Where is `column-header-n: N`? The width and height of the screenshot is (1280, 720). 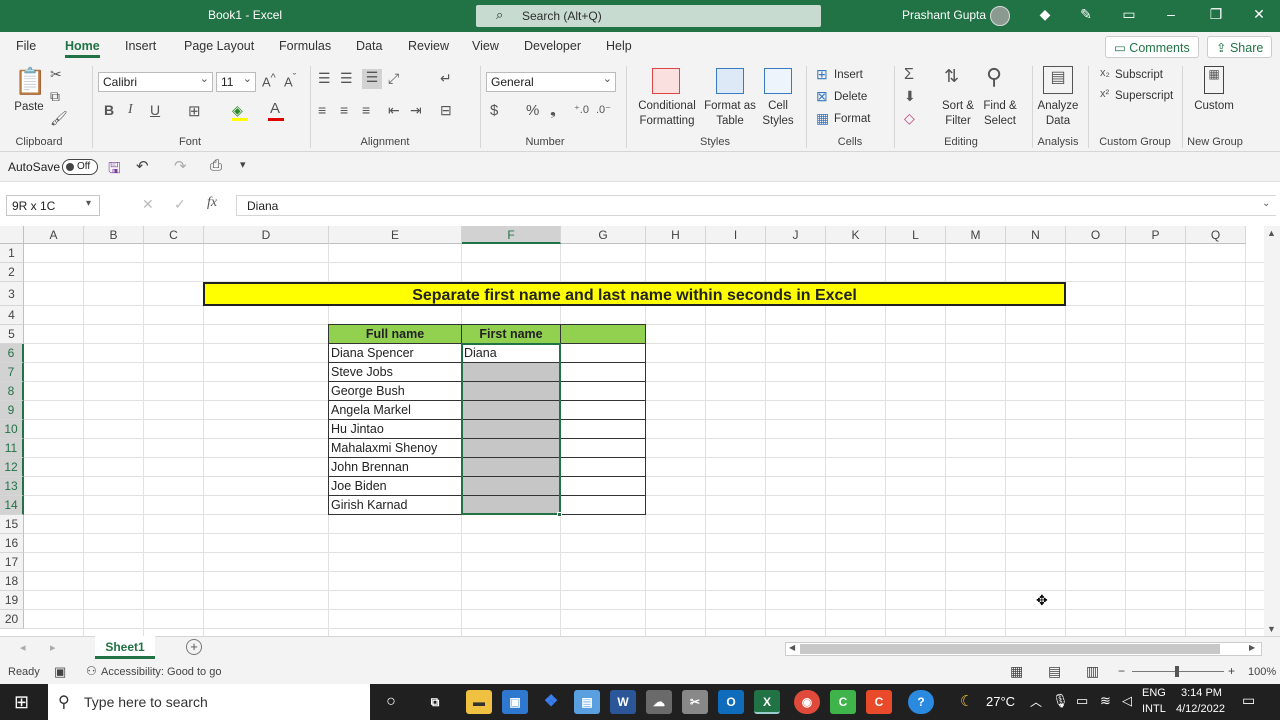
column-header-n: N is located at coordinates (1036, 235).